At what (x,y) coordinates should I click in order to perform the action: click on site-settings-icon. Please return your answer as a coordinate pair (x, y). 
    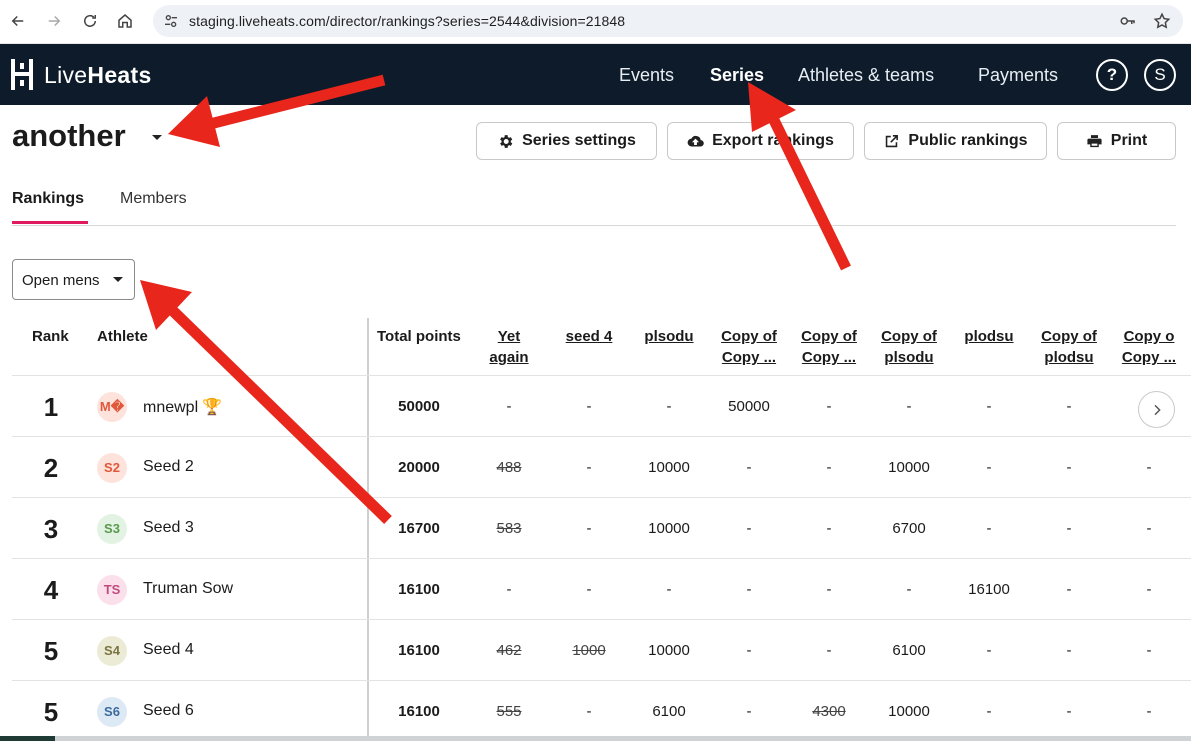
    Looking at the image, I should click on (171, 21).